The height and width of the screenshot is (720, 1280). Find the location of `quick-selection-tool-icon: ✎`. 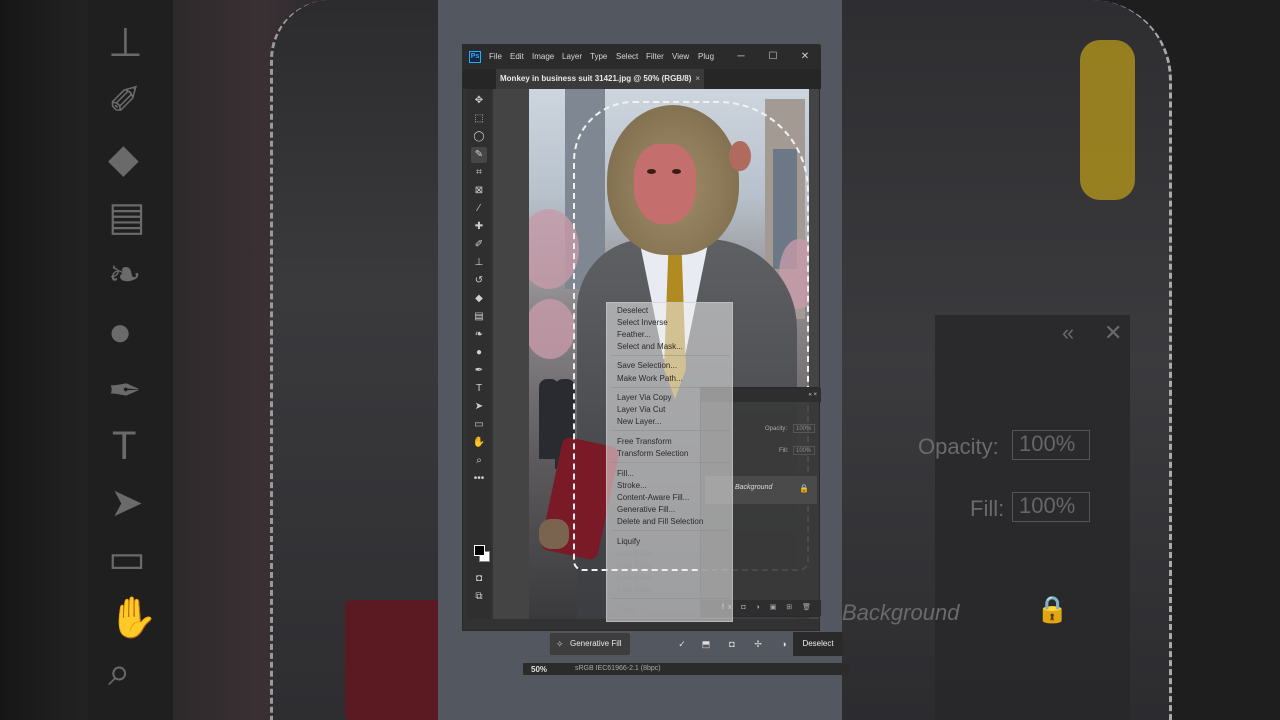

quick-selection-tool-icon: ✎ is located at coordinates (479, 155).